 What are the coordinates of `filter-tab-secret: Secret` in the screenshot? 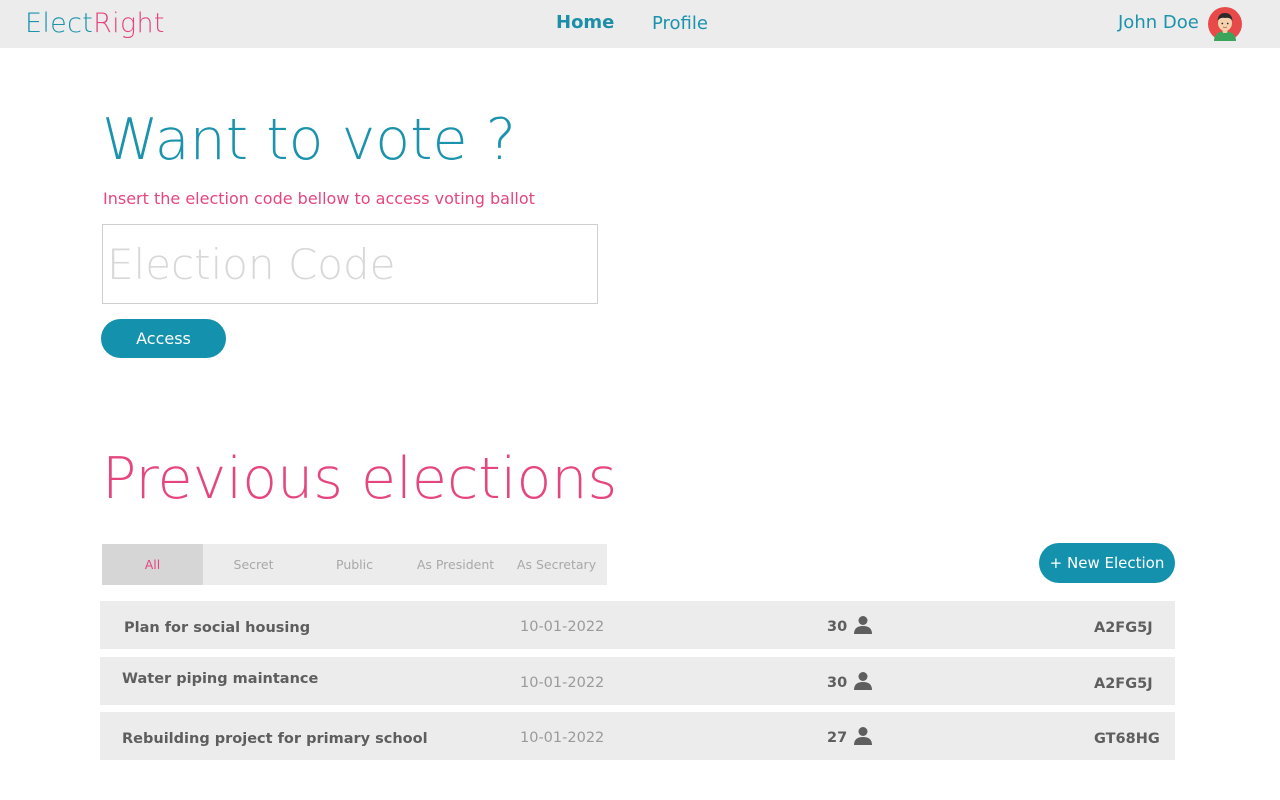 It's located at (253, 564).